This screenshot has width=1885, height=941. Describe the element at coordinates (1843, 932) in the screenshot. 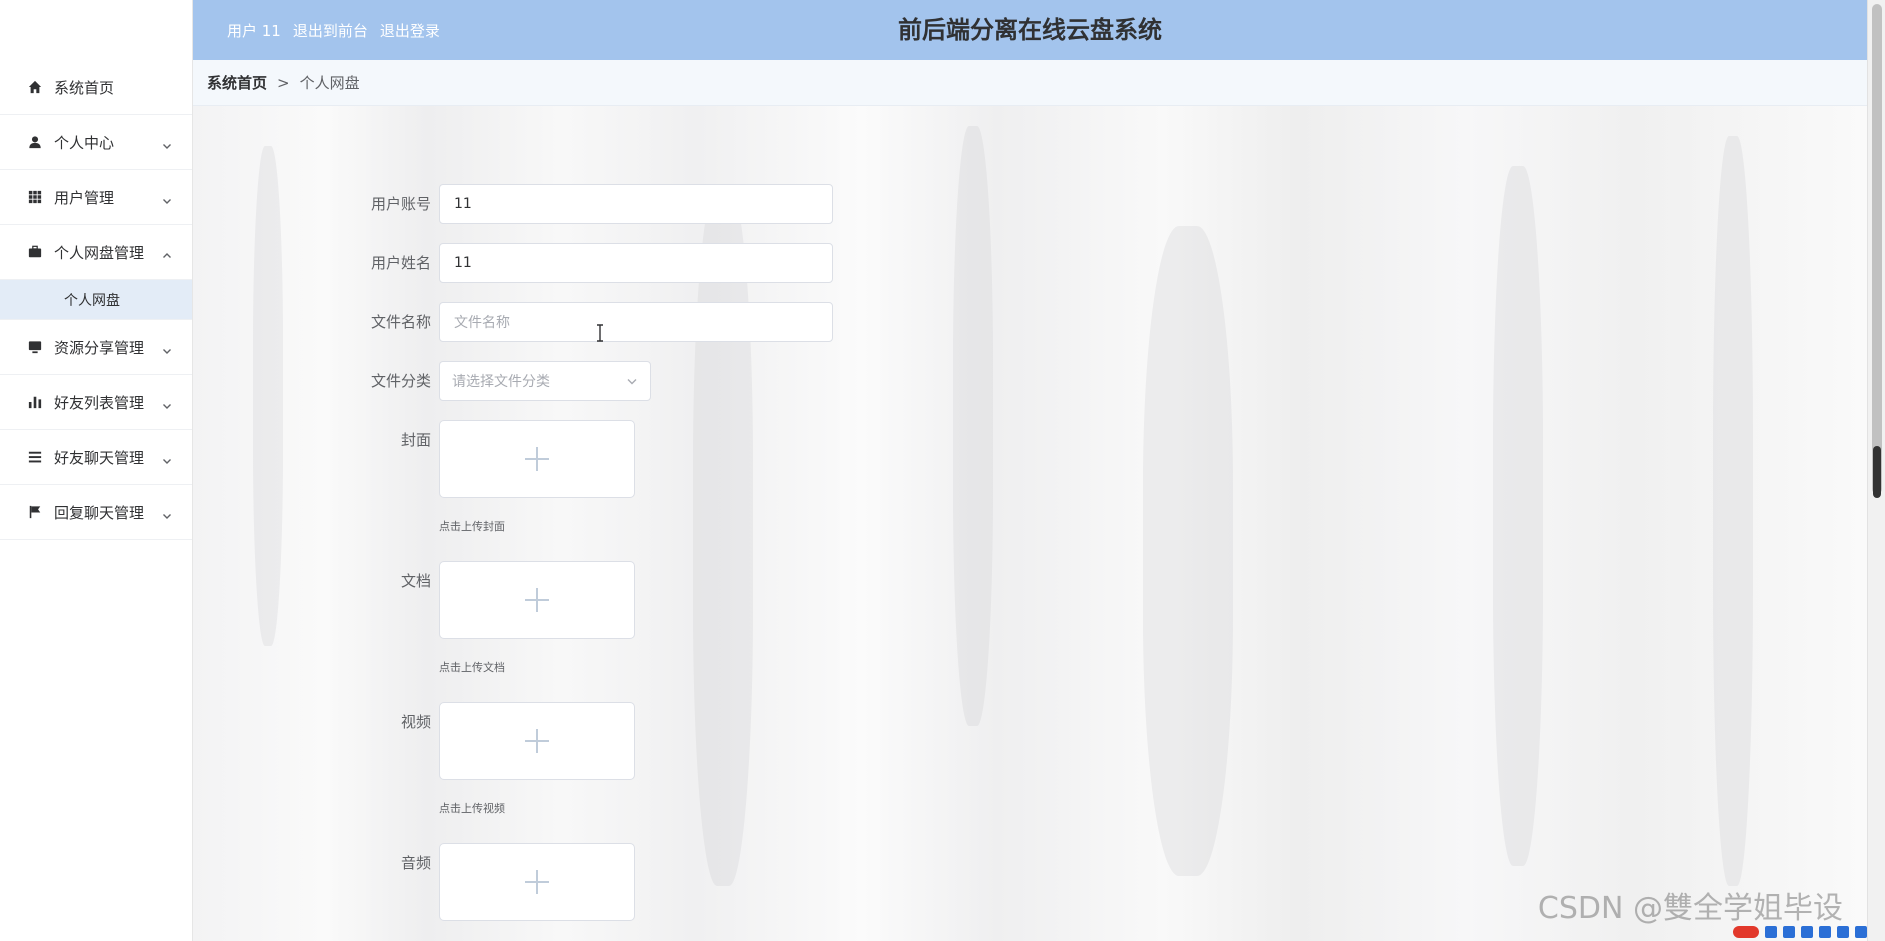

I see `ime-skin-icon` at that location.